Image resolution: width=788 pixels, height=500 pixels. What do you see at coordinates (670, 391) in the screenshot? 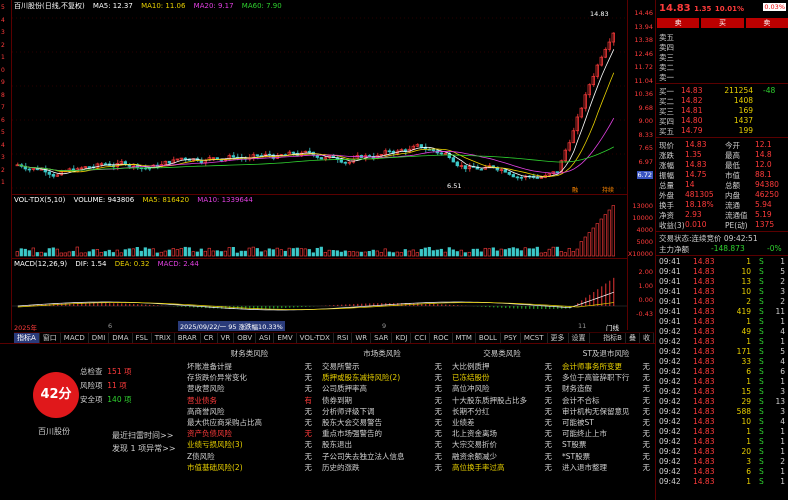
I see `tick-time: 09:42` at bounding box center [670, 391].